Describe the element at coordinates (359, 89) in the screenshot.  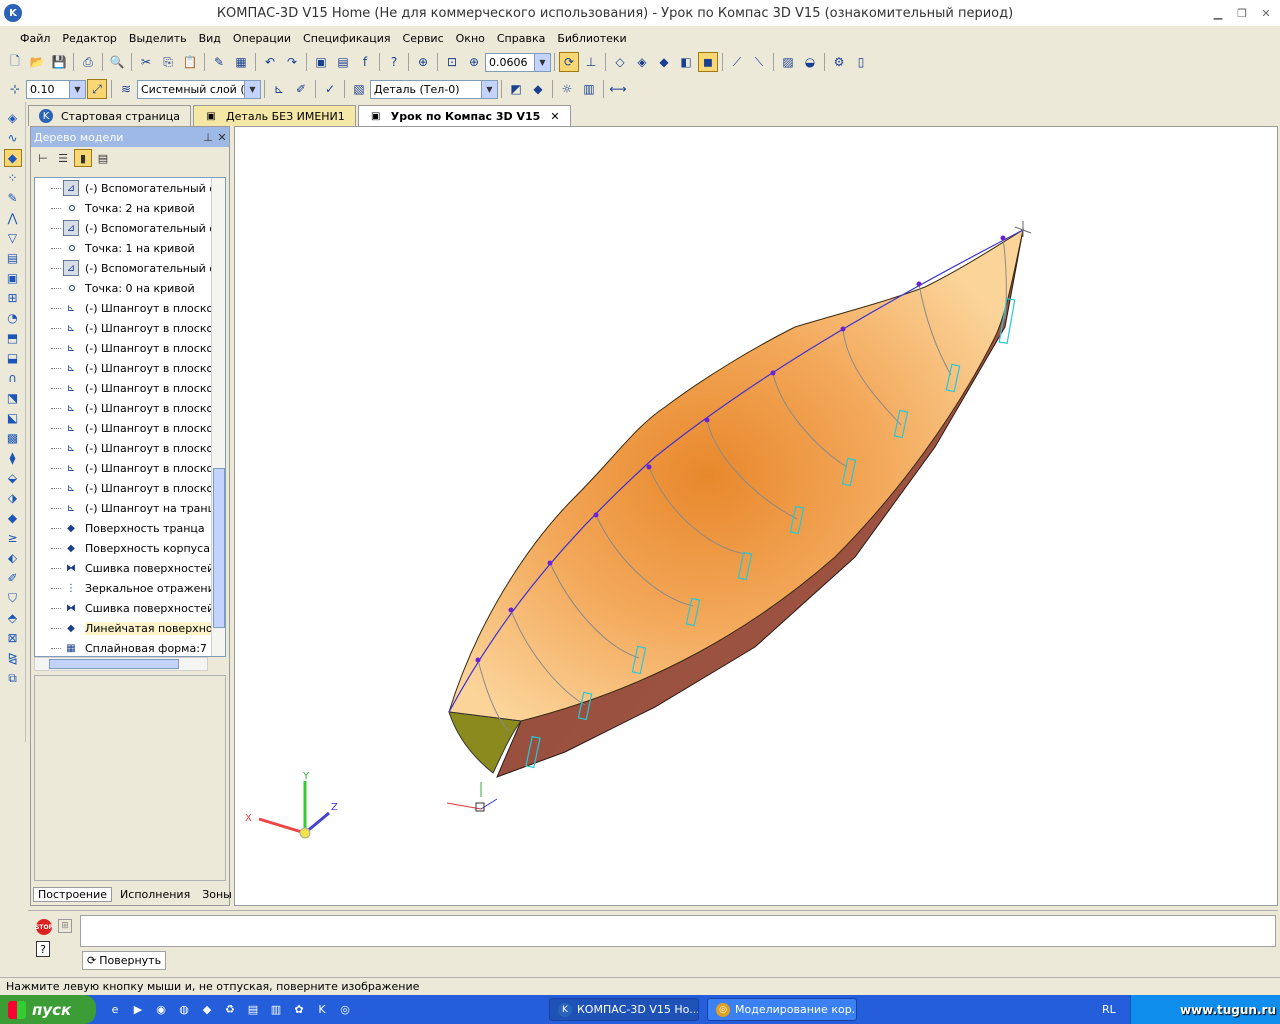
I see `body-icon: ▧` at that location.